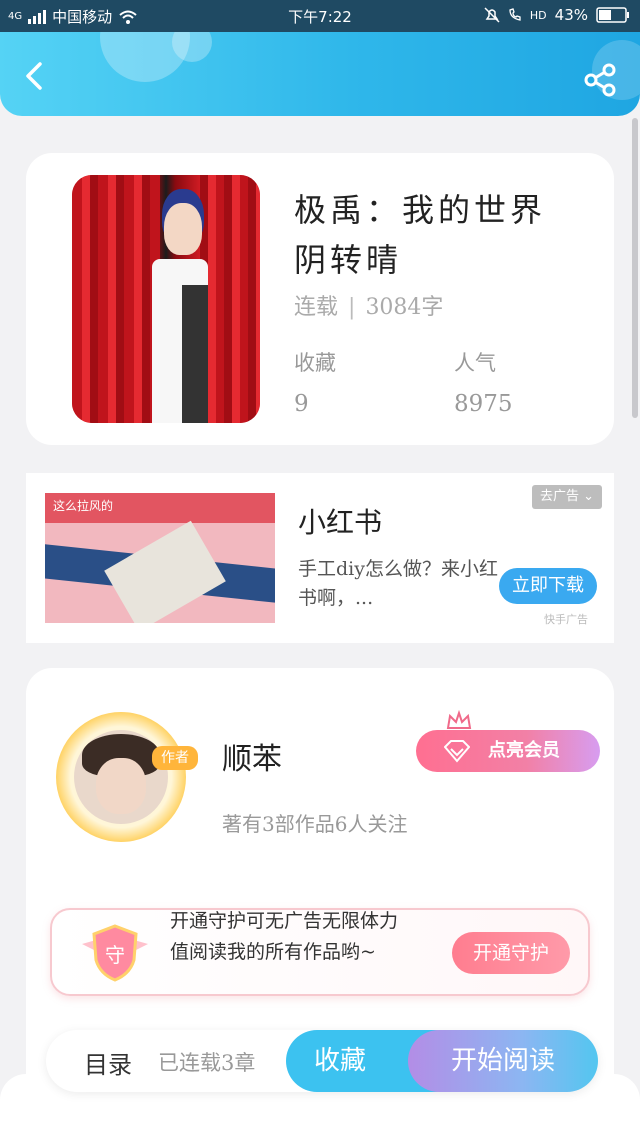 Image resolution: width=640 pixels, height=1138 pixels. I want to click on battery-icon, so click(612, 15).